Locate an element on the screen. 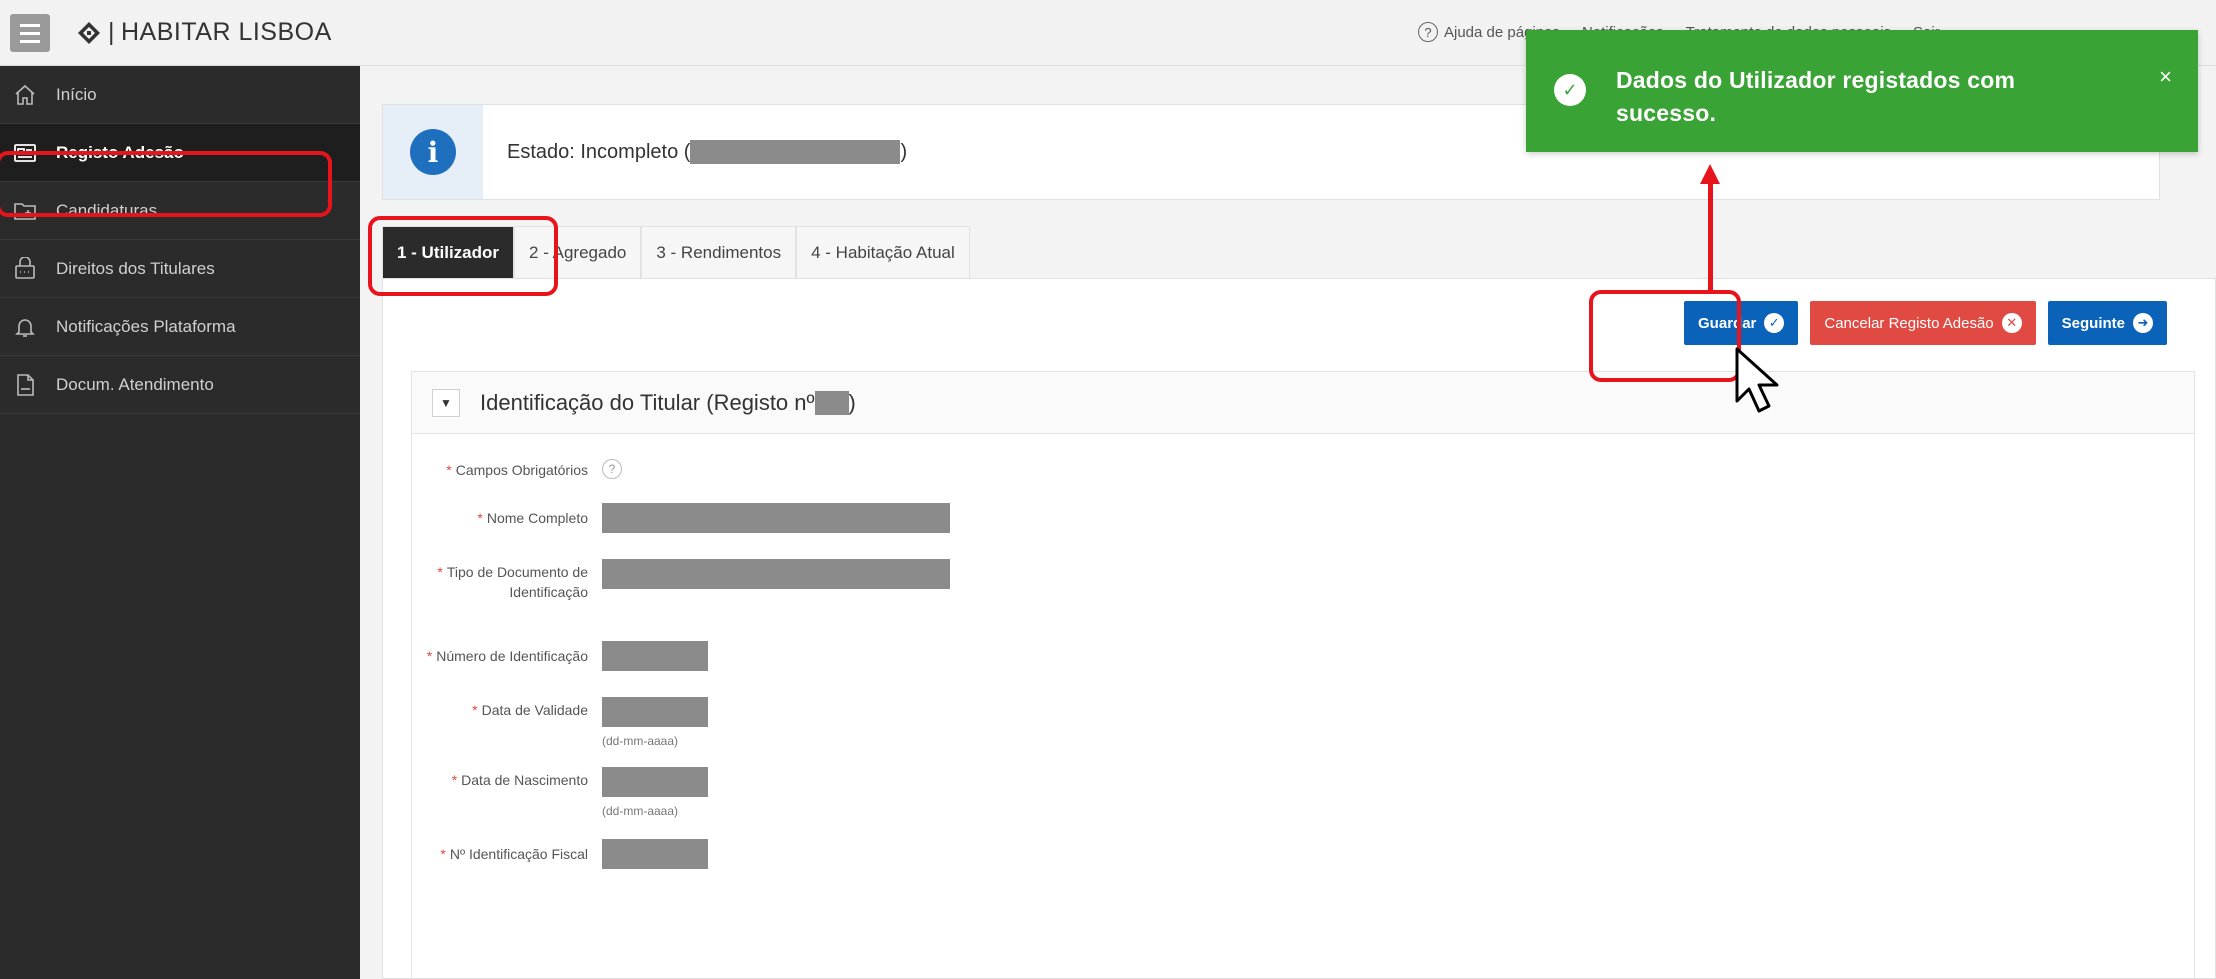 Image resolution: width=2216 pixels, height=979 pixels. sidebar-item-inicio: Início is located at coordinates (180, 95).